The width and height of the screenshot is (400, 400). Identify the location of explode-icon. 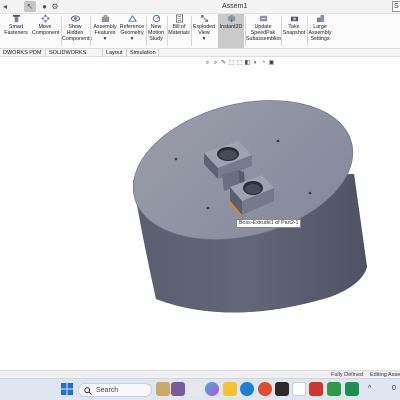
(204, 18).